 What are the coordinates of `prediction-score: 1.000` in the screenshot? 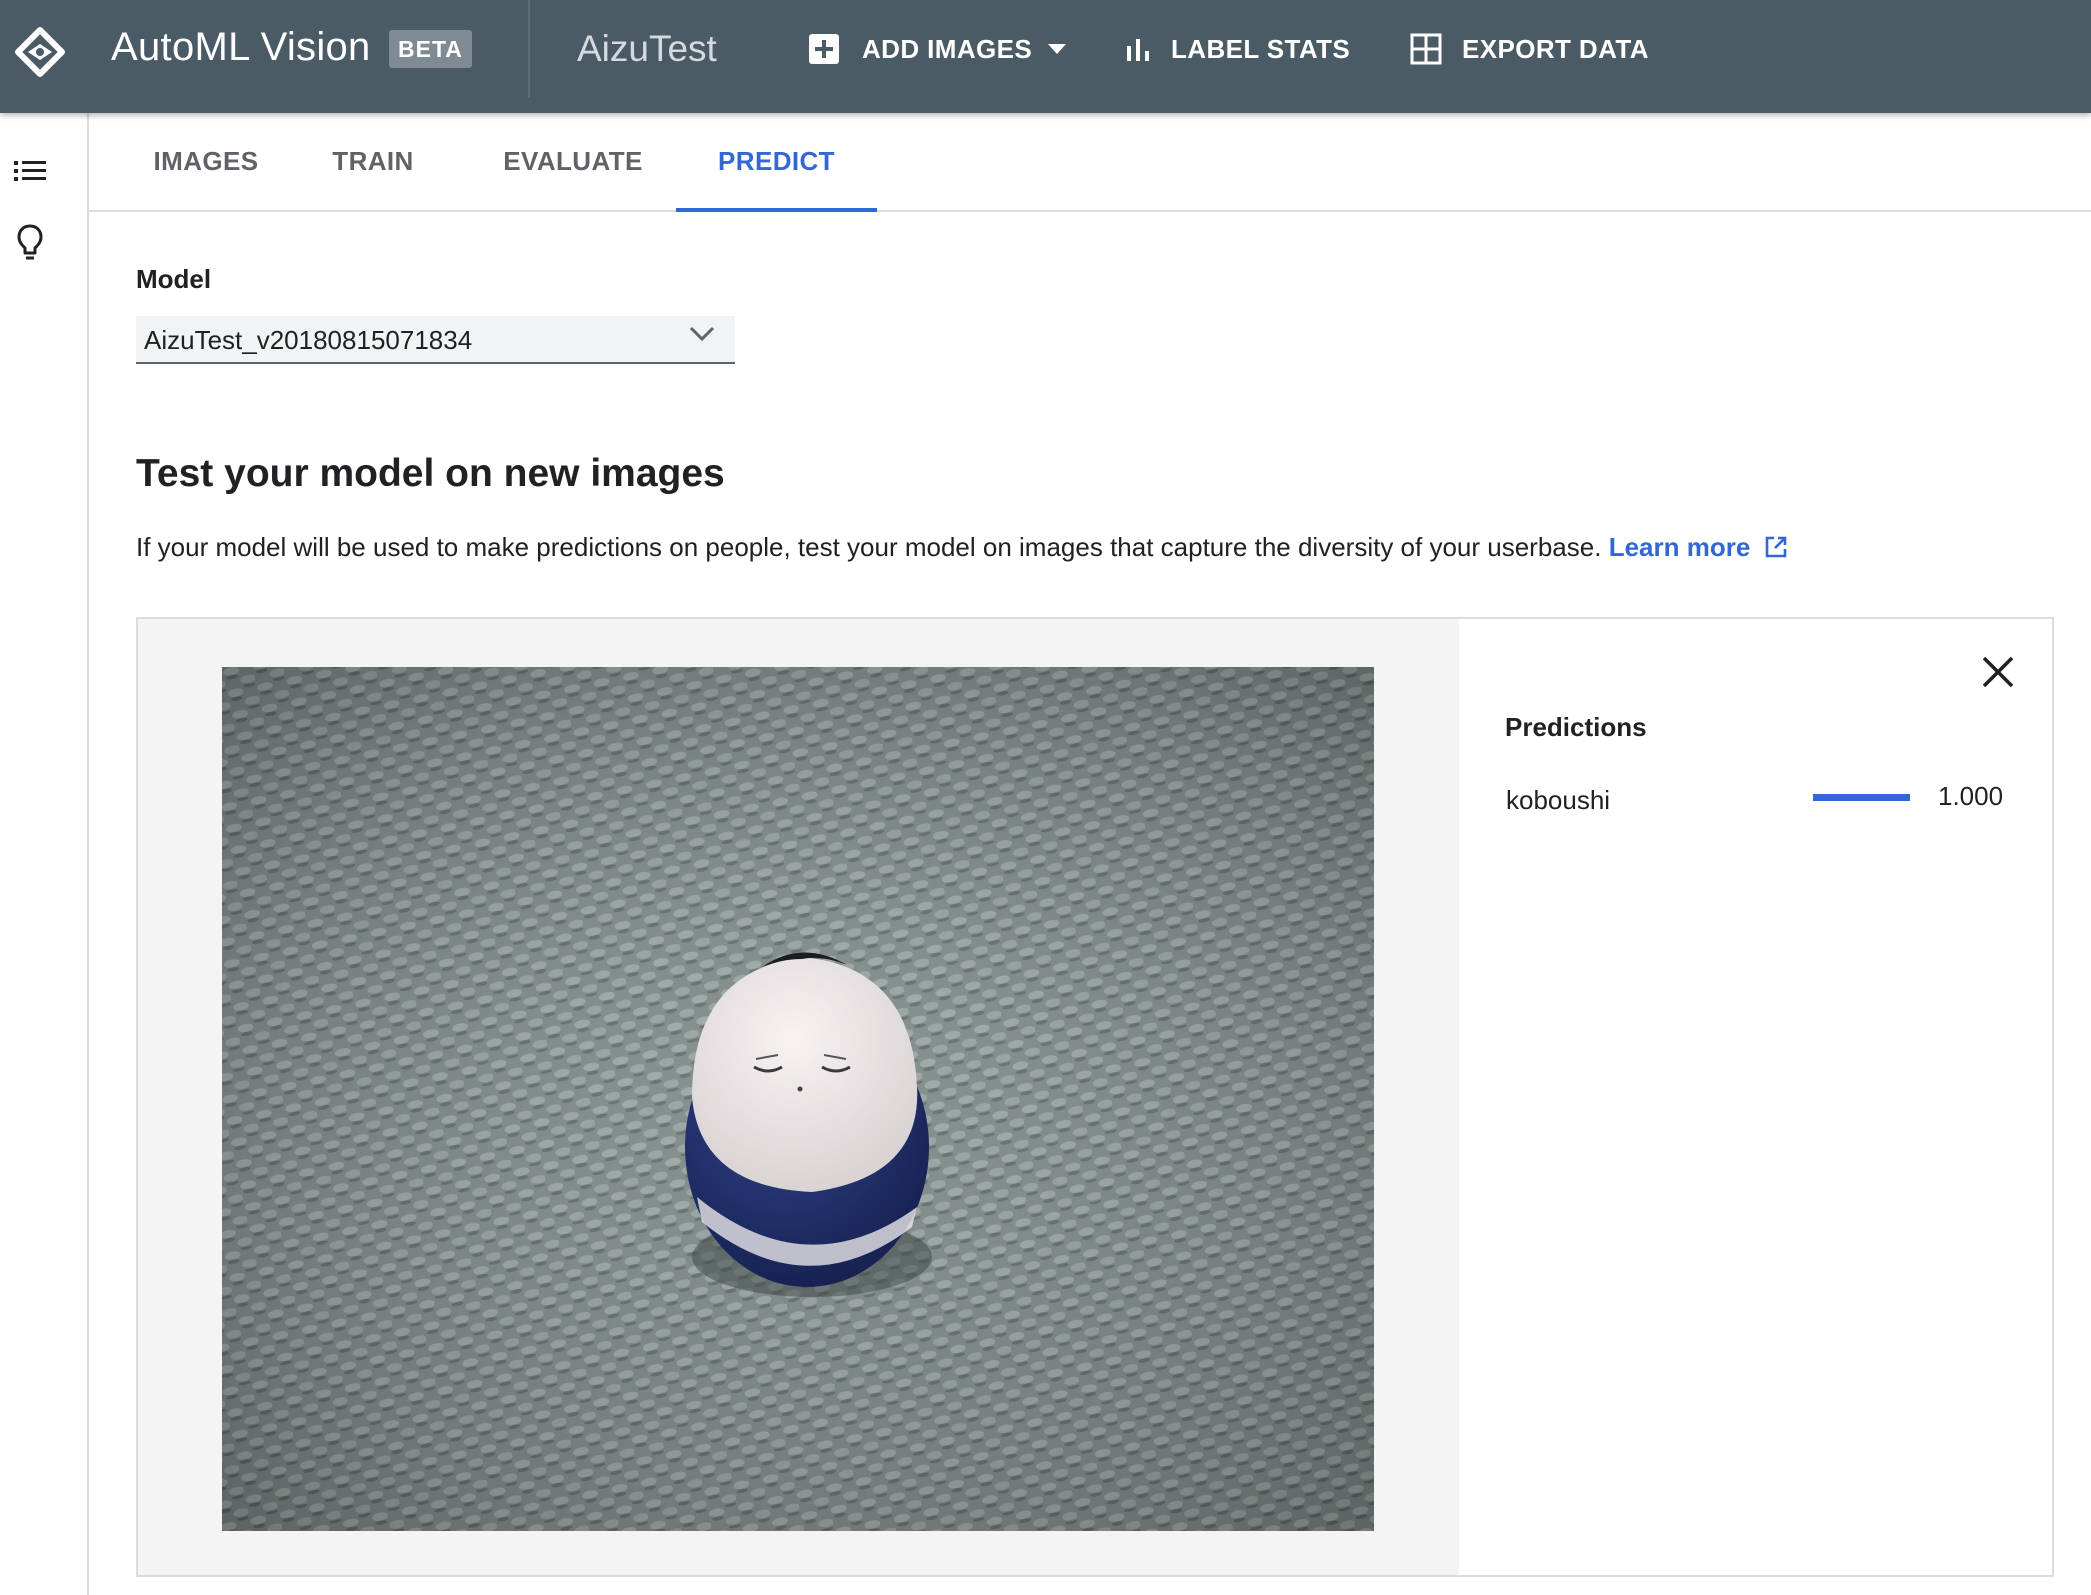 It's located at (1971, 796).